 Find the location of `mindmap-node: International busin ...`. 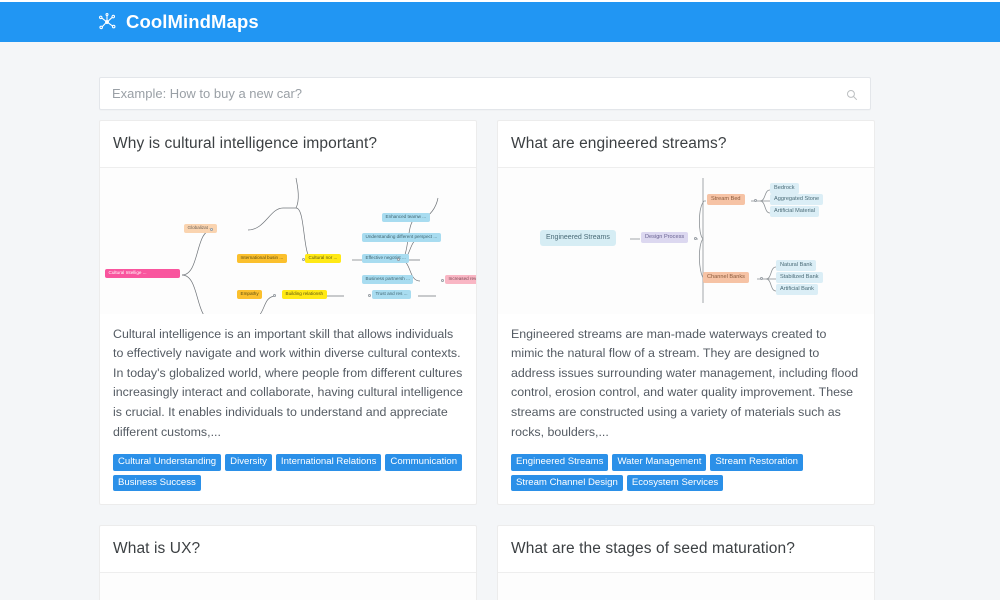

mindmap-node: International busin ... is located at coordinates (262, 258).